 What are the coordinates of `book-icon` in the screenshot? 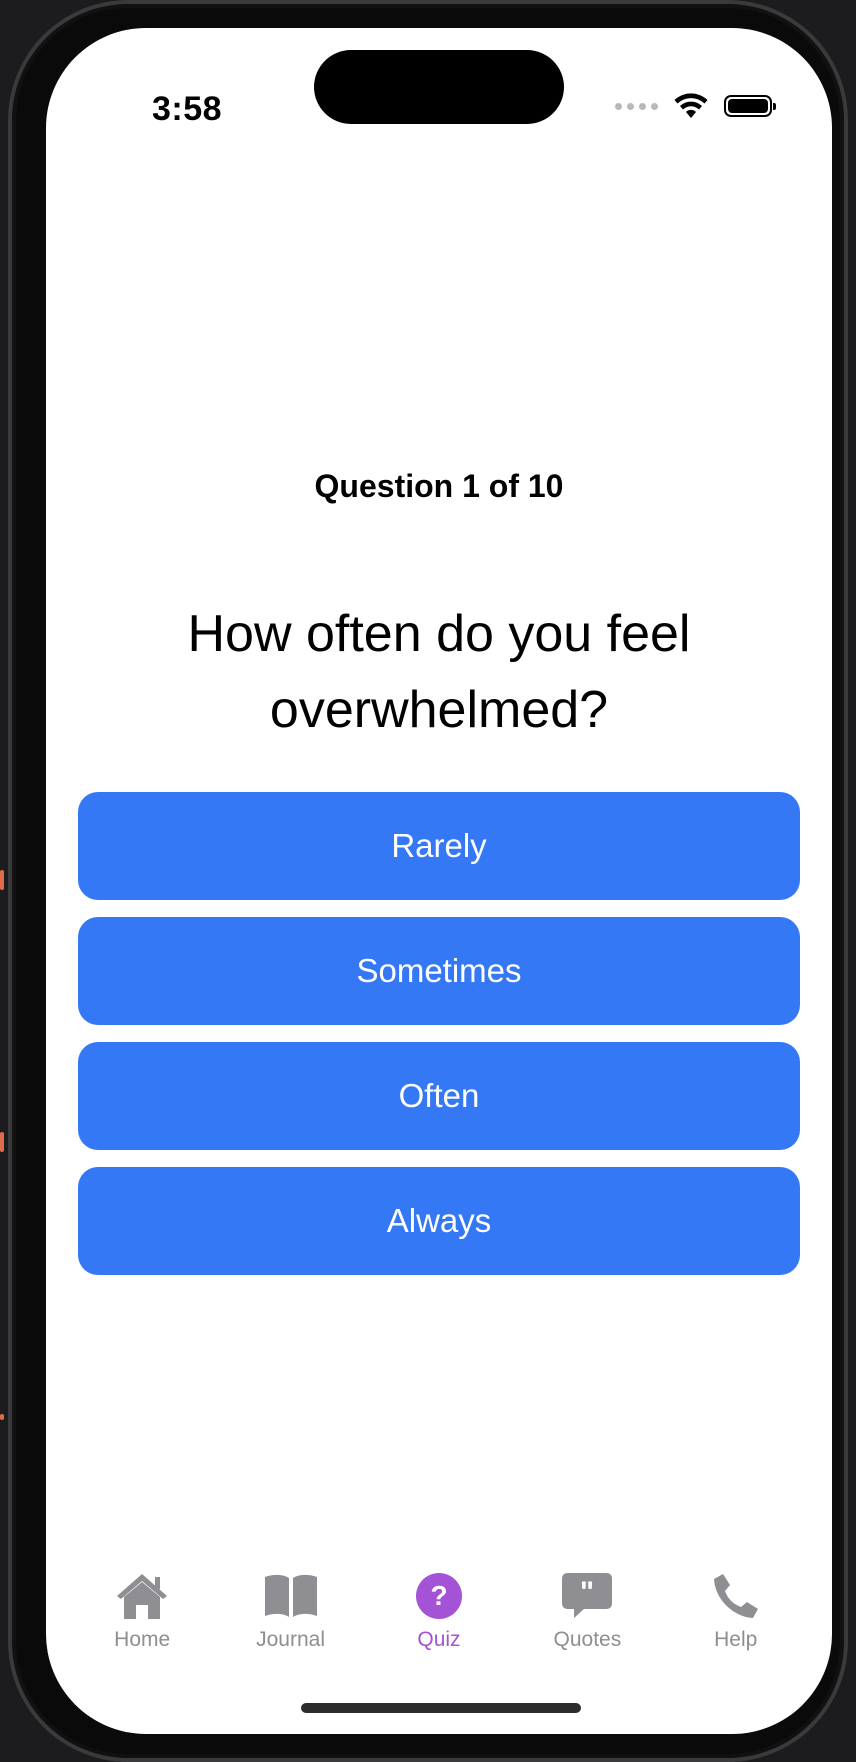 It's located at (291, 1596).